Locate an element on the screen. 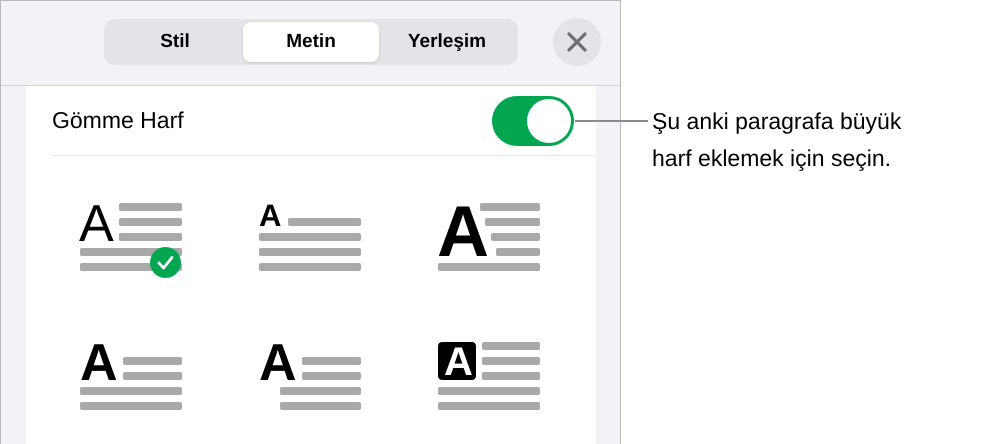 Image resolution: width=984 pixels, height=444 pixels. tab: Metin is located at coordinates (311, 42).